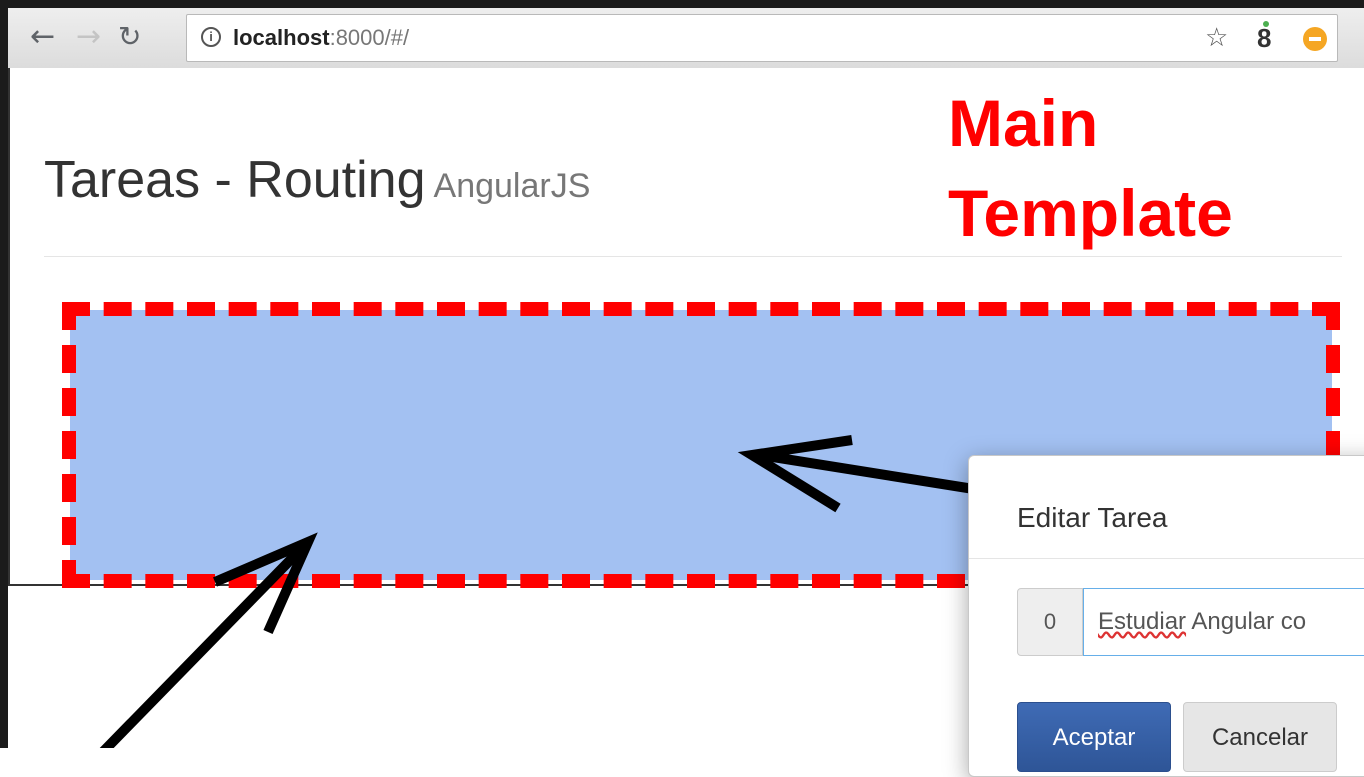 The image size is (1364, 777). What do you see at coordinates (1260, 737) in the screenshot?
I see `cancel-button: Cancelar` at bounding box center [1260, 737].